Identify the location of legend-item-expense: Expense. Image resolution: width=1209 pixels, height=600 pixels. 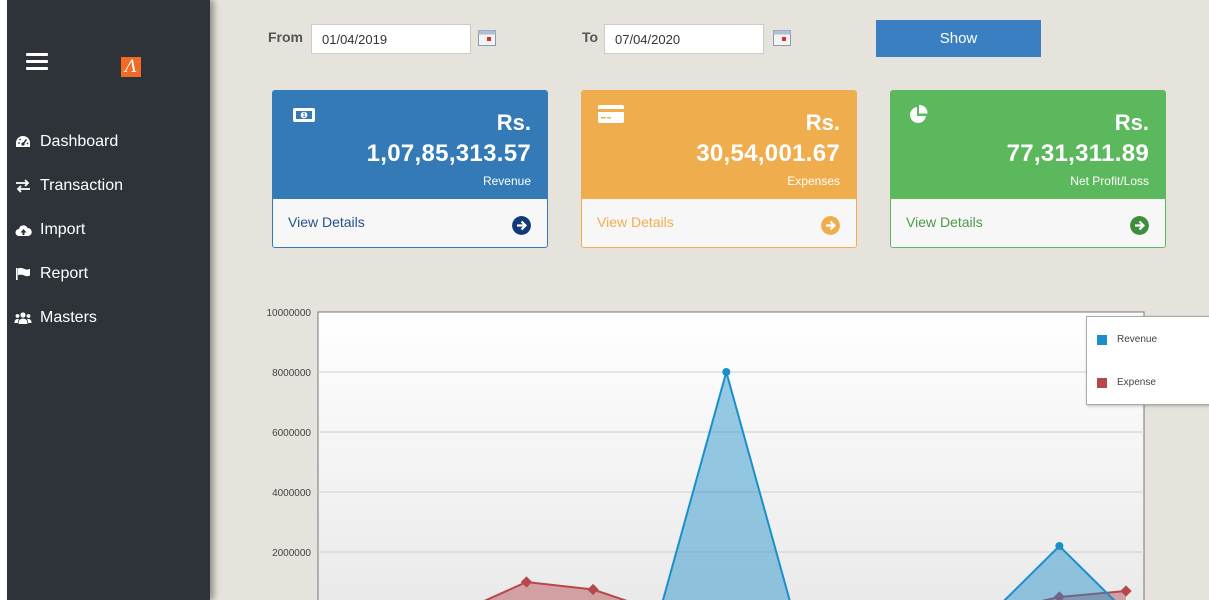
(1126, 382).